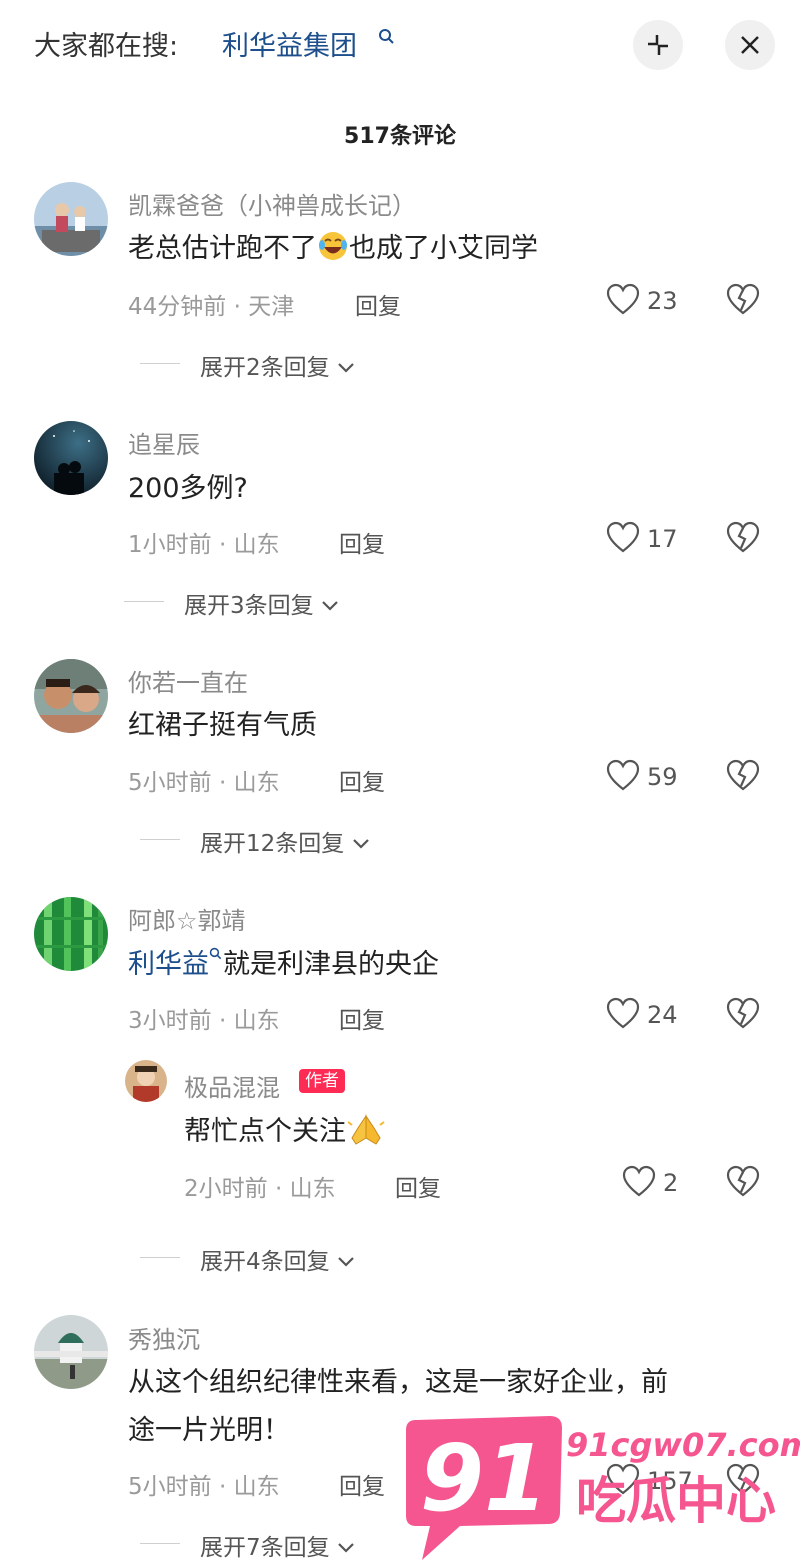 Image resolution: width=800 pixels, height=1566 pixels. I want to click on username: 秀独沉, so click(164, 1337).